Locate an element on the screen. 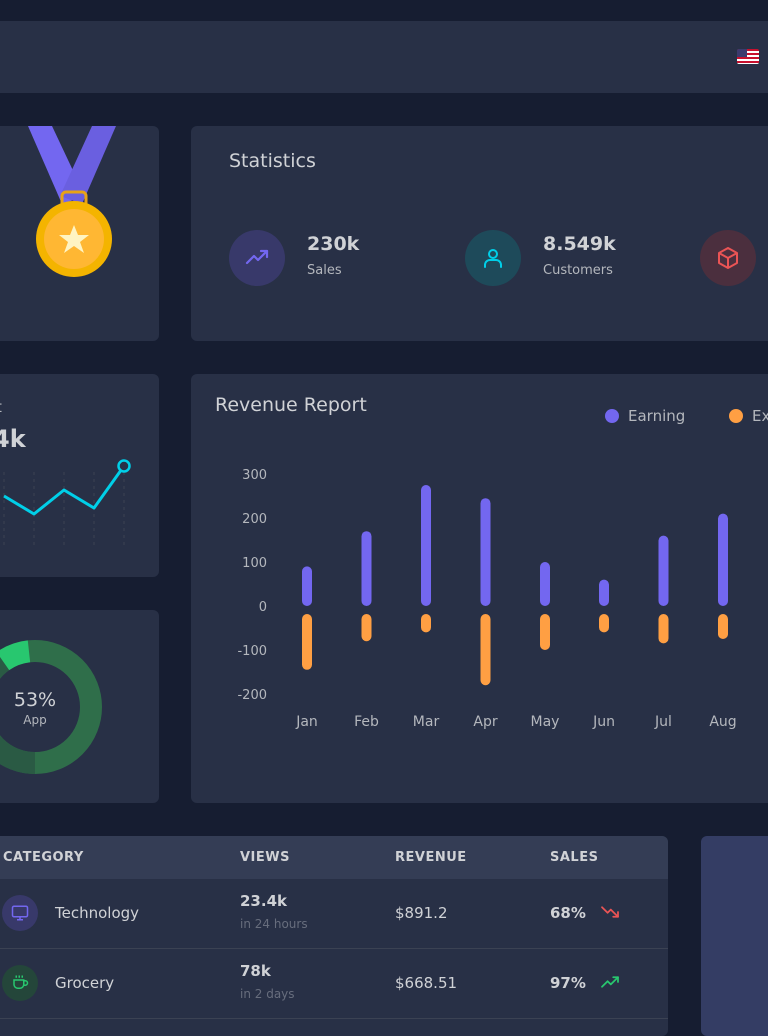 Image resolution: width=768 pixels, height=1036 pixels. x-tick-label: Feb is located at coordinates (366, 722).